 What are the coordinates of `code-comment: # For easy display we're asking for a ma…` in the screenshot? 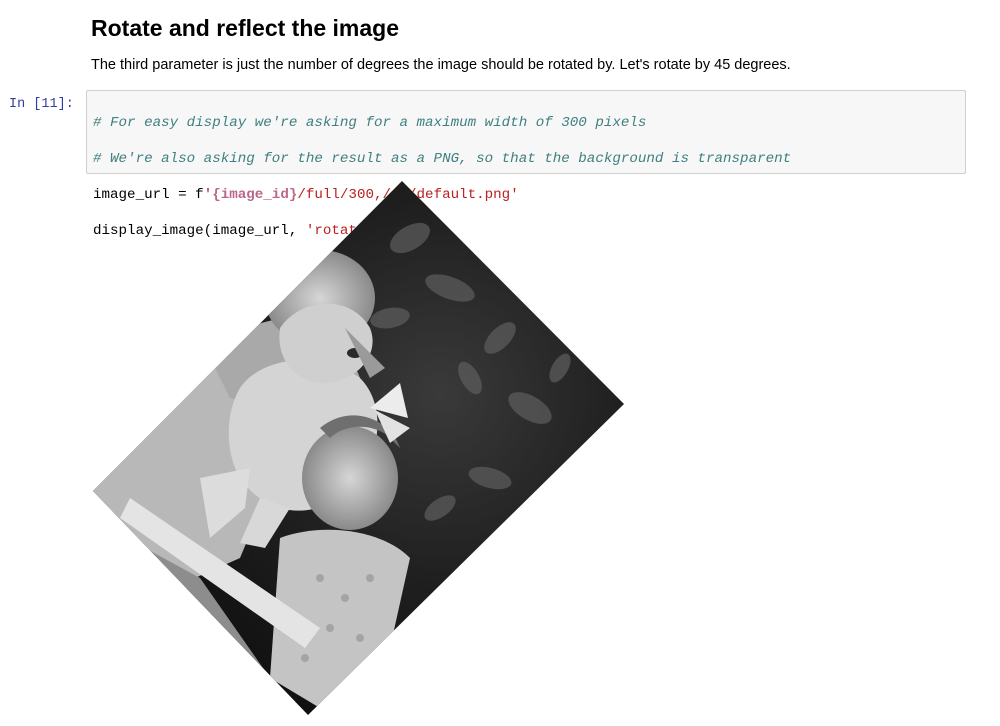 It's located at (370, 123).